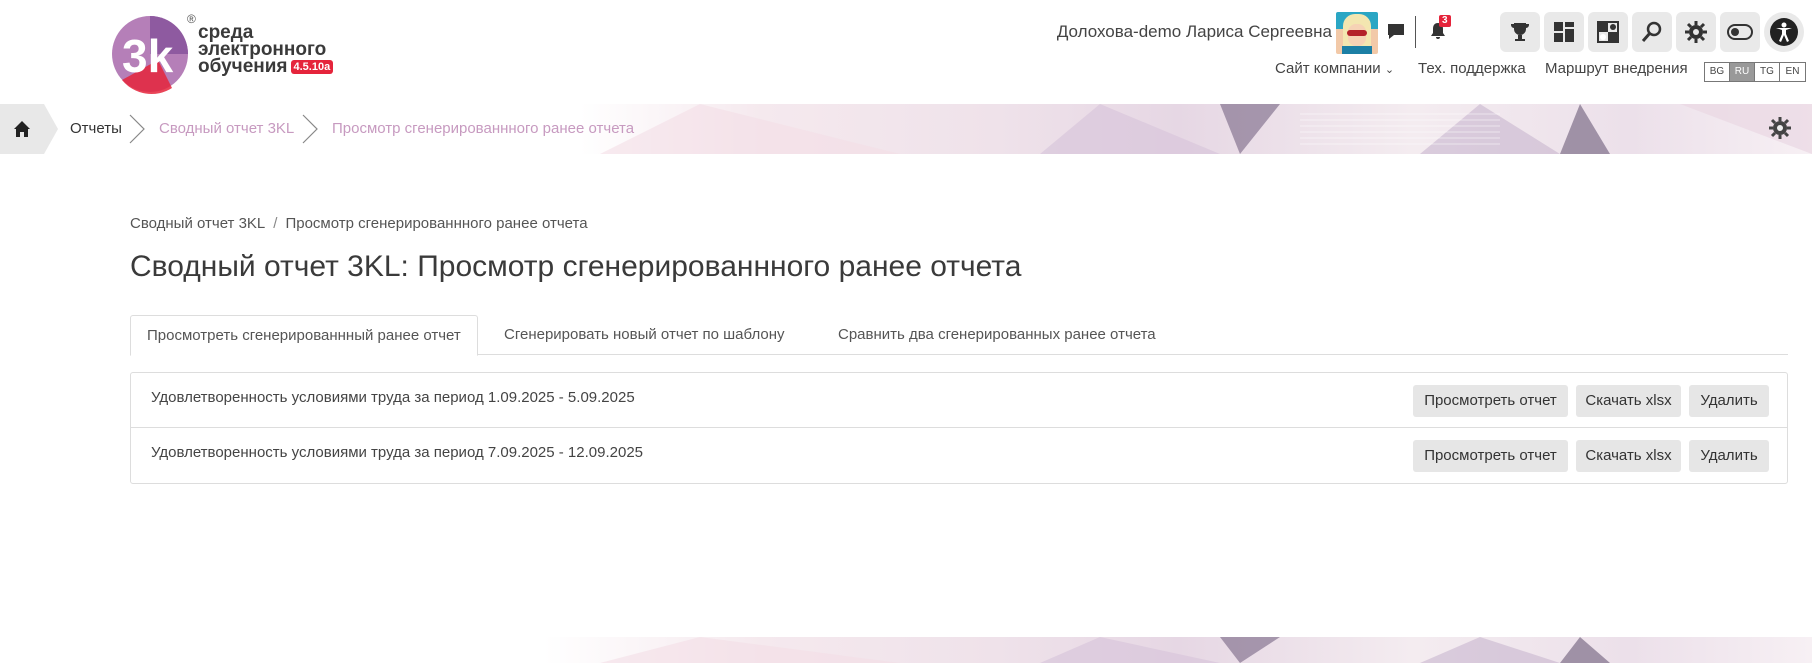  I want to click on lang-bg: BG, so click(1717, 72).